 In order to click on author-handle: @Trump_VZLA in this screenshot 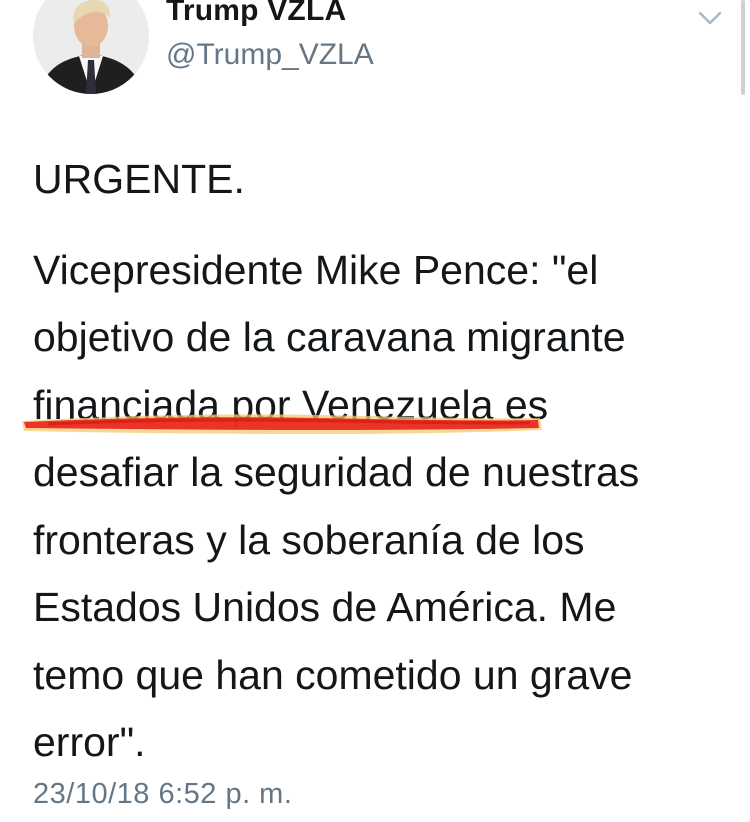, I will do `click(270, 55)`.